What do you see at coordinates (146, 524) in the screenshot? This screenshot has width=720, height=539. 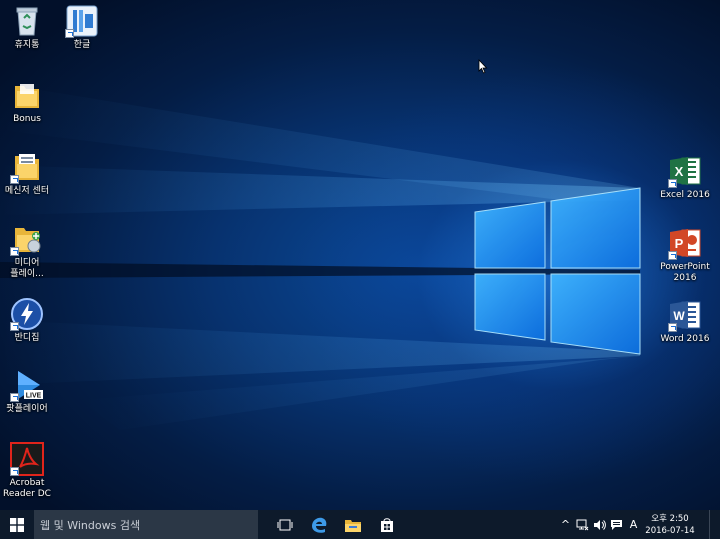 I see `search-box: 웹 및 Windows 검색` at bounding box center [146, 524].